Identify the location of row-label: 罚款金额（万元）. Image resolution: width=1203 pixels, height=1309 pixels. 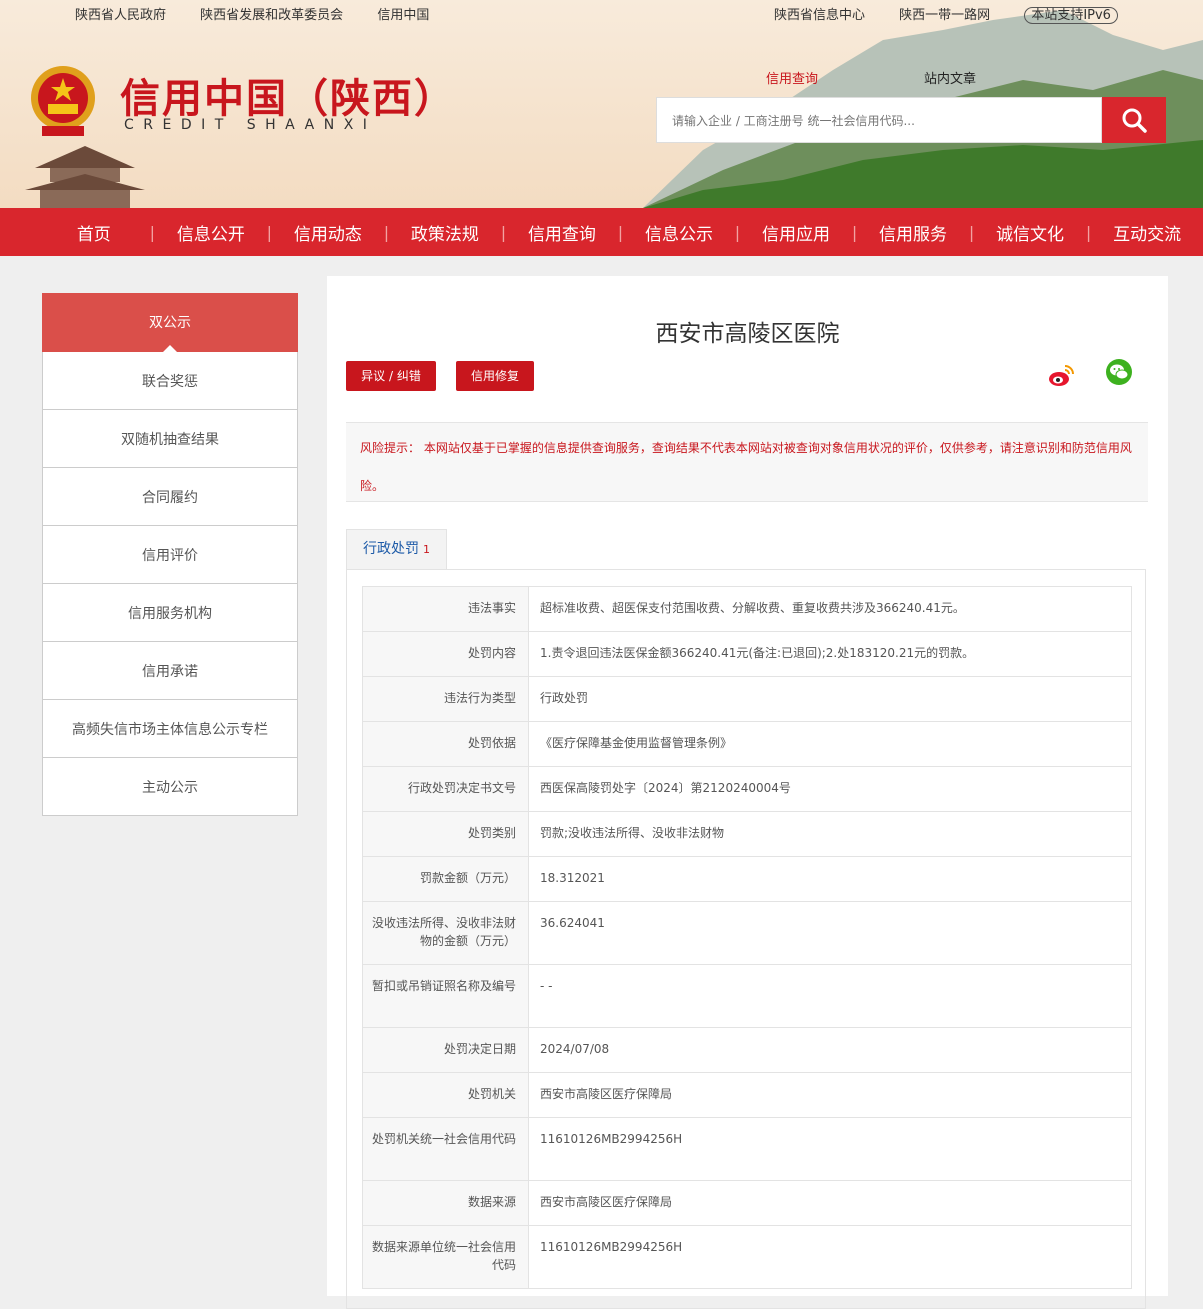
(445, 879).